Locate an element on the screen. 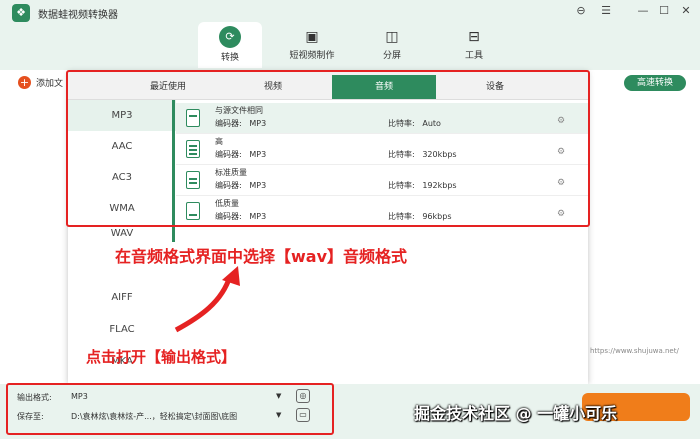 The width and height of the screenshot is (700, 439). toolbox-icon: ⊟ is located at coordinates (474, 37).